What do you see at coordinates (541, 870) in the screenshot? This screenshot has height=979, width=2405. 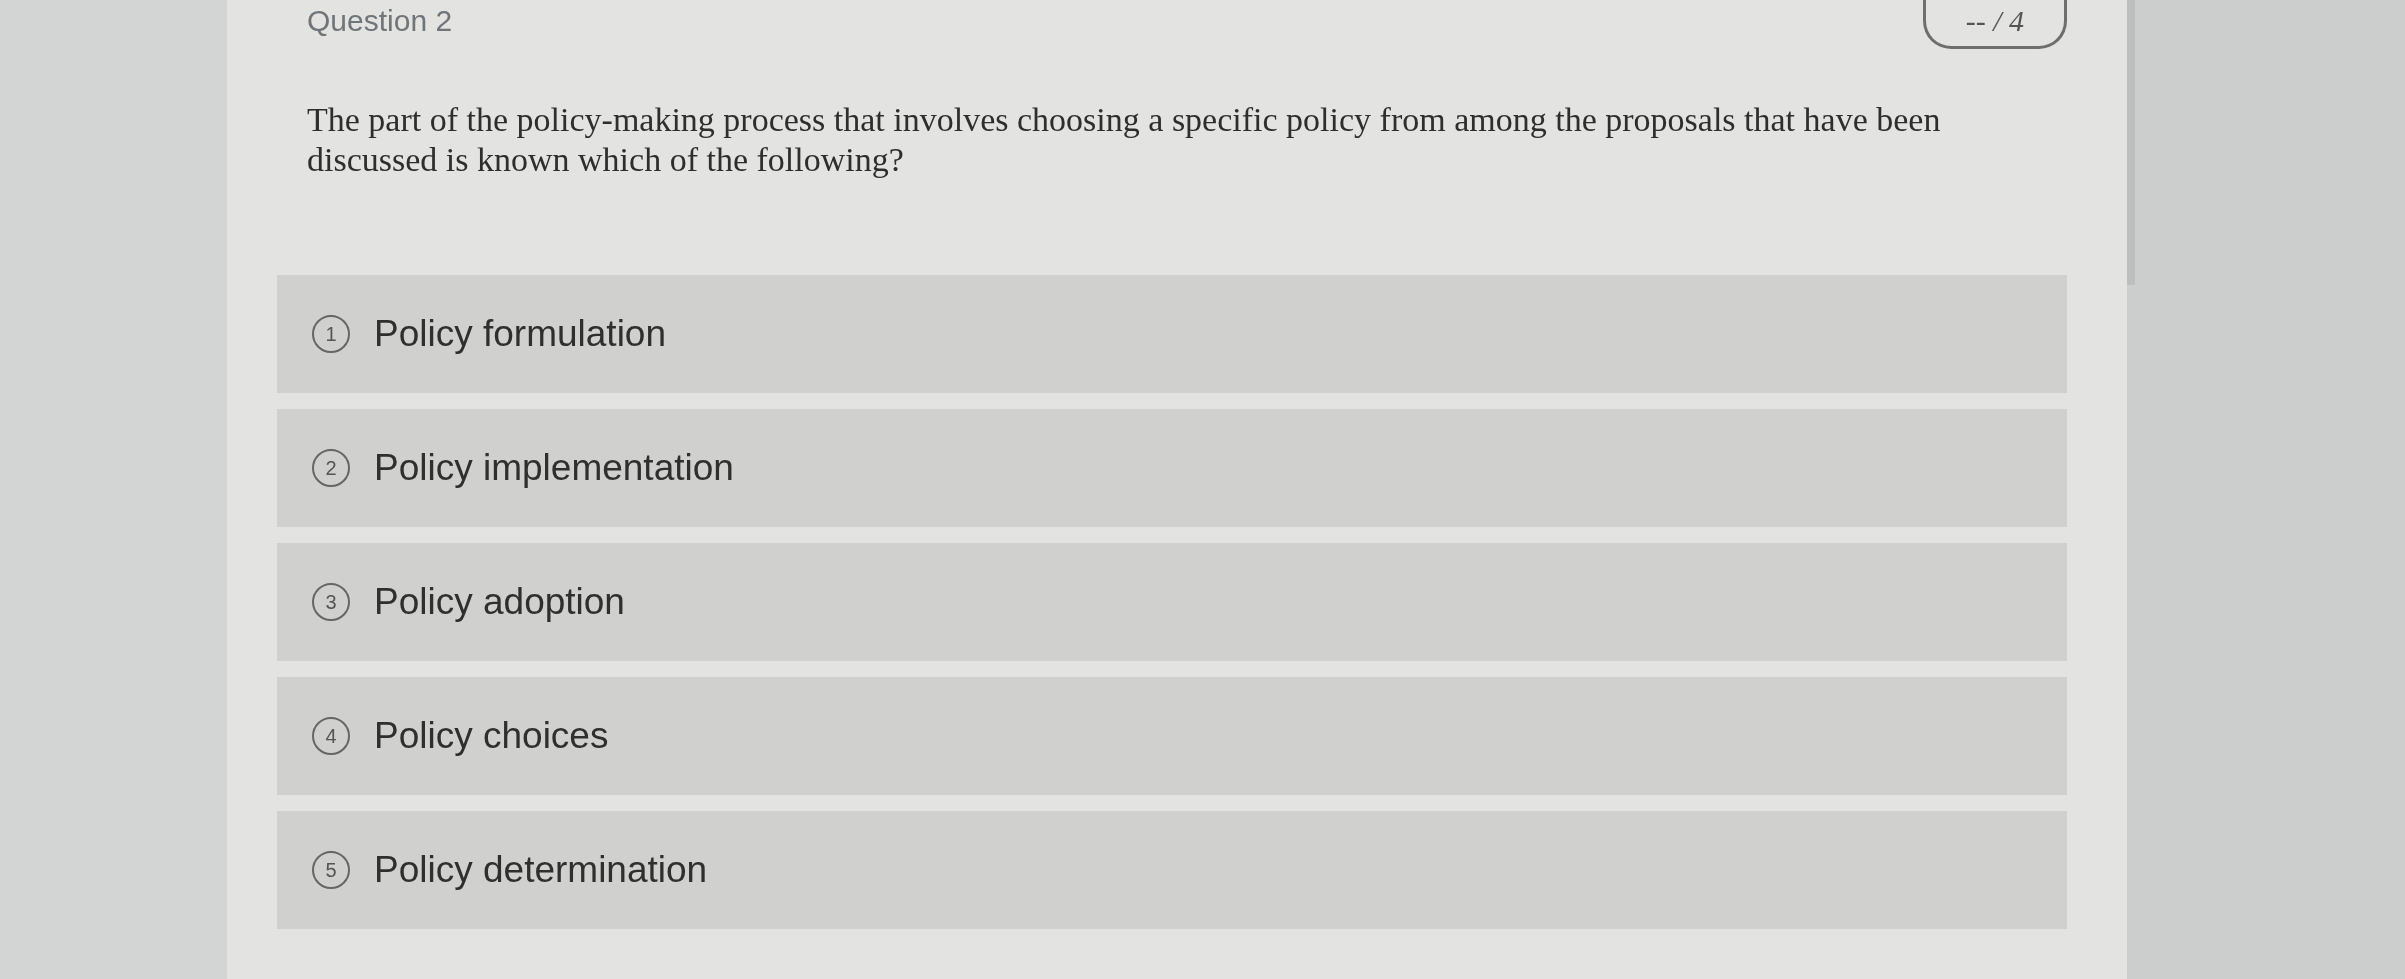 I see `option-label: Policy determination` at bounding box center [541, 870].